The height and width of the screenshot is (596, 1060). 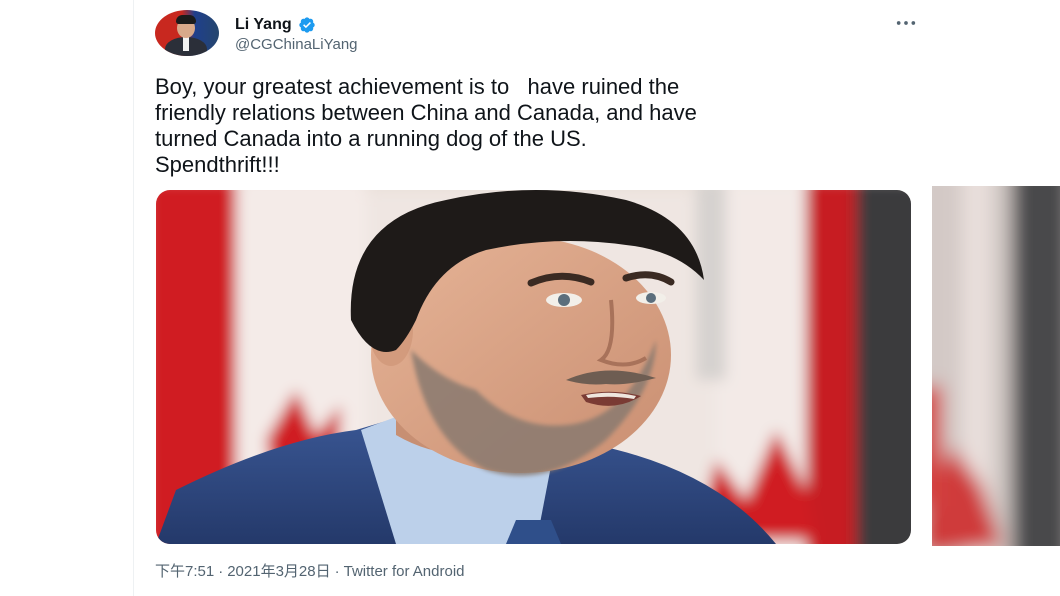 What do you see at coordinates (187, 33) in the screenshot?
I see `avatar` at bounding box center [187, 33].